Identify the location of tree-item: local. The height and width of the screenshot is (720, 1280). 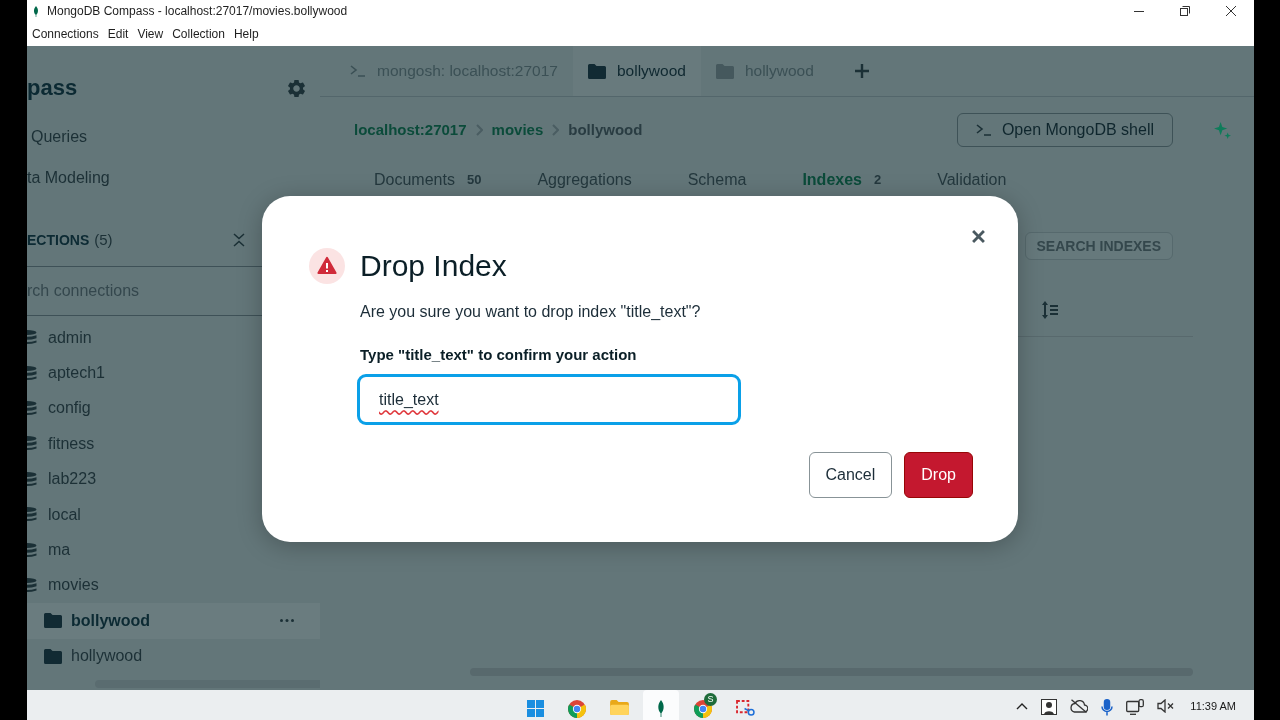
(56, 514).